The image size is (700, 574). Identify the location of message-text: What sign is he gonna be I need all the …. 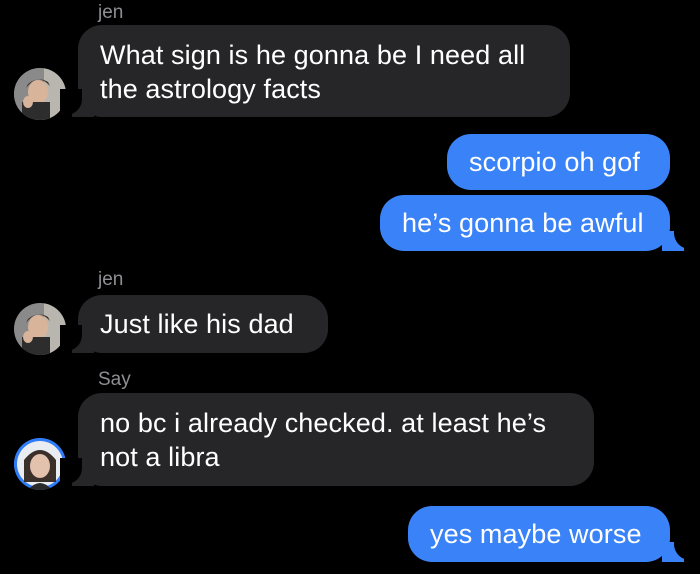
(313, 72).